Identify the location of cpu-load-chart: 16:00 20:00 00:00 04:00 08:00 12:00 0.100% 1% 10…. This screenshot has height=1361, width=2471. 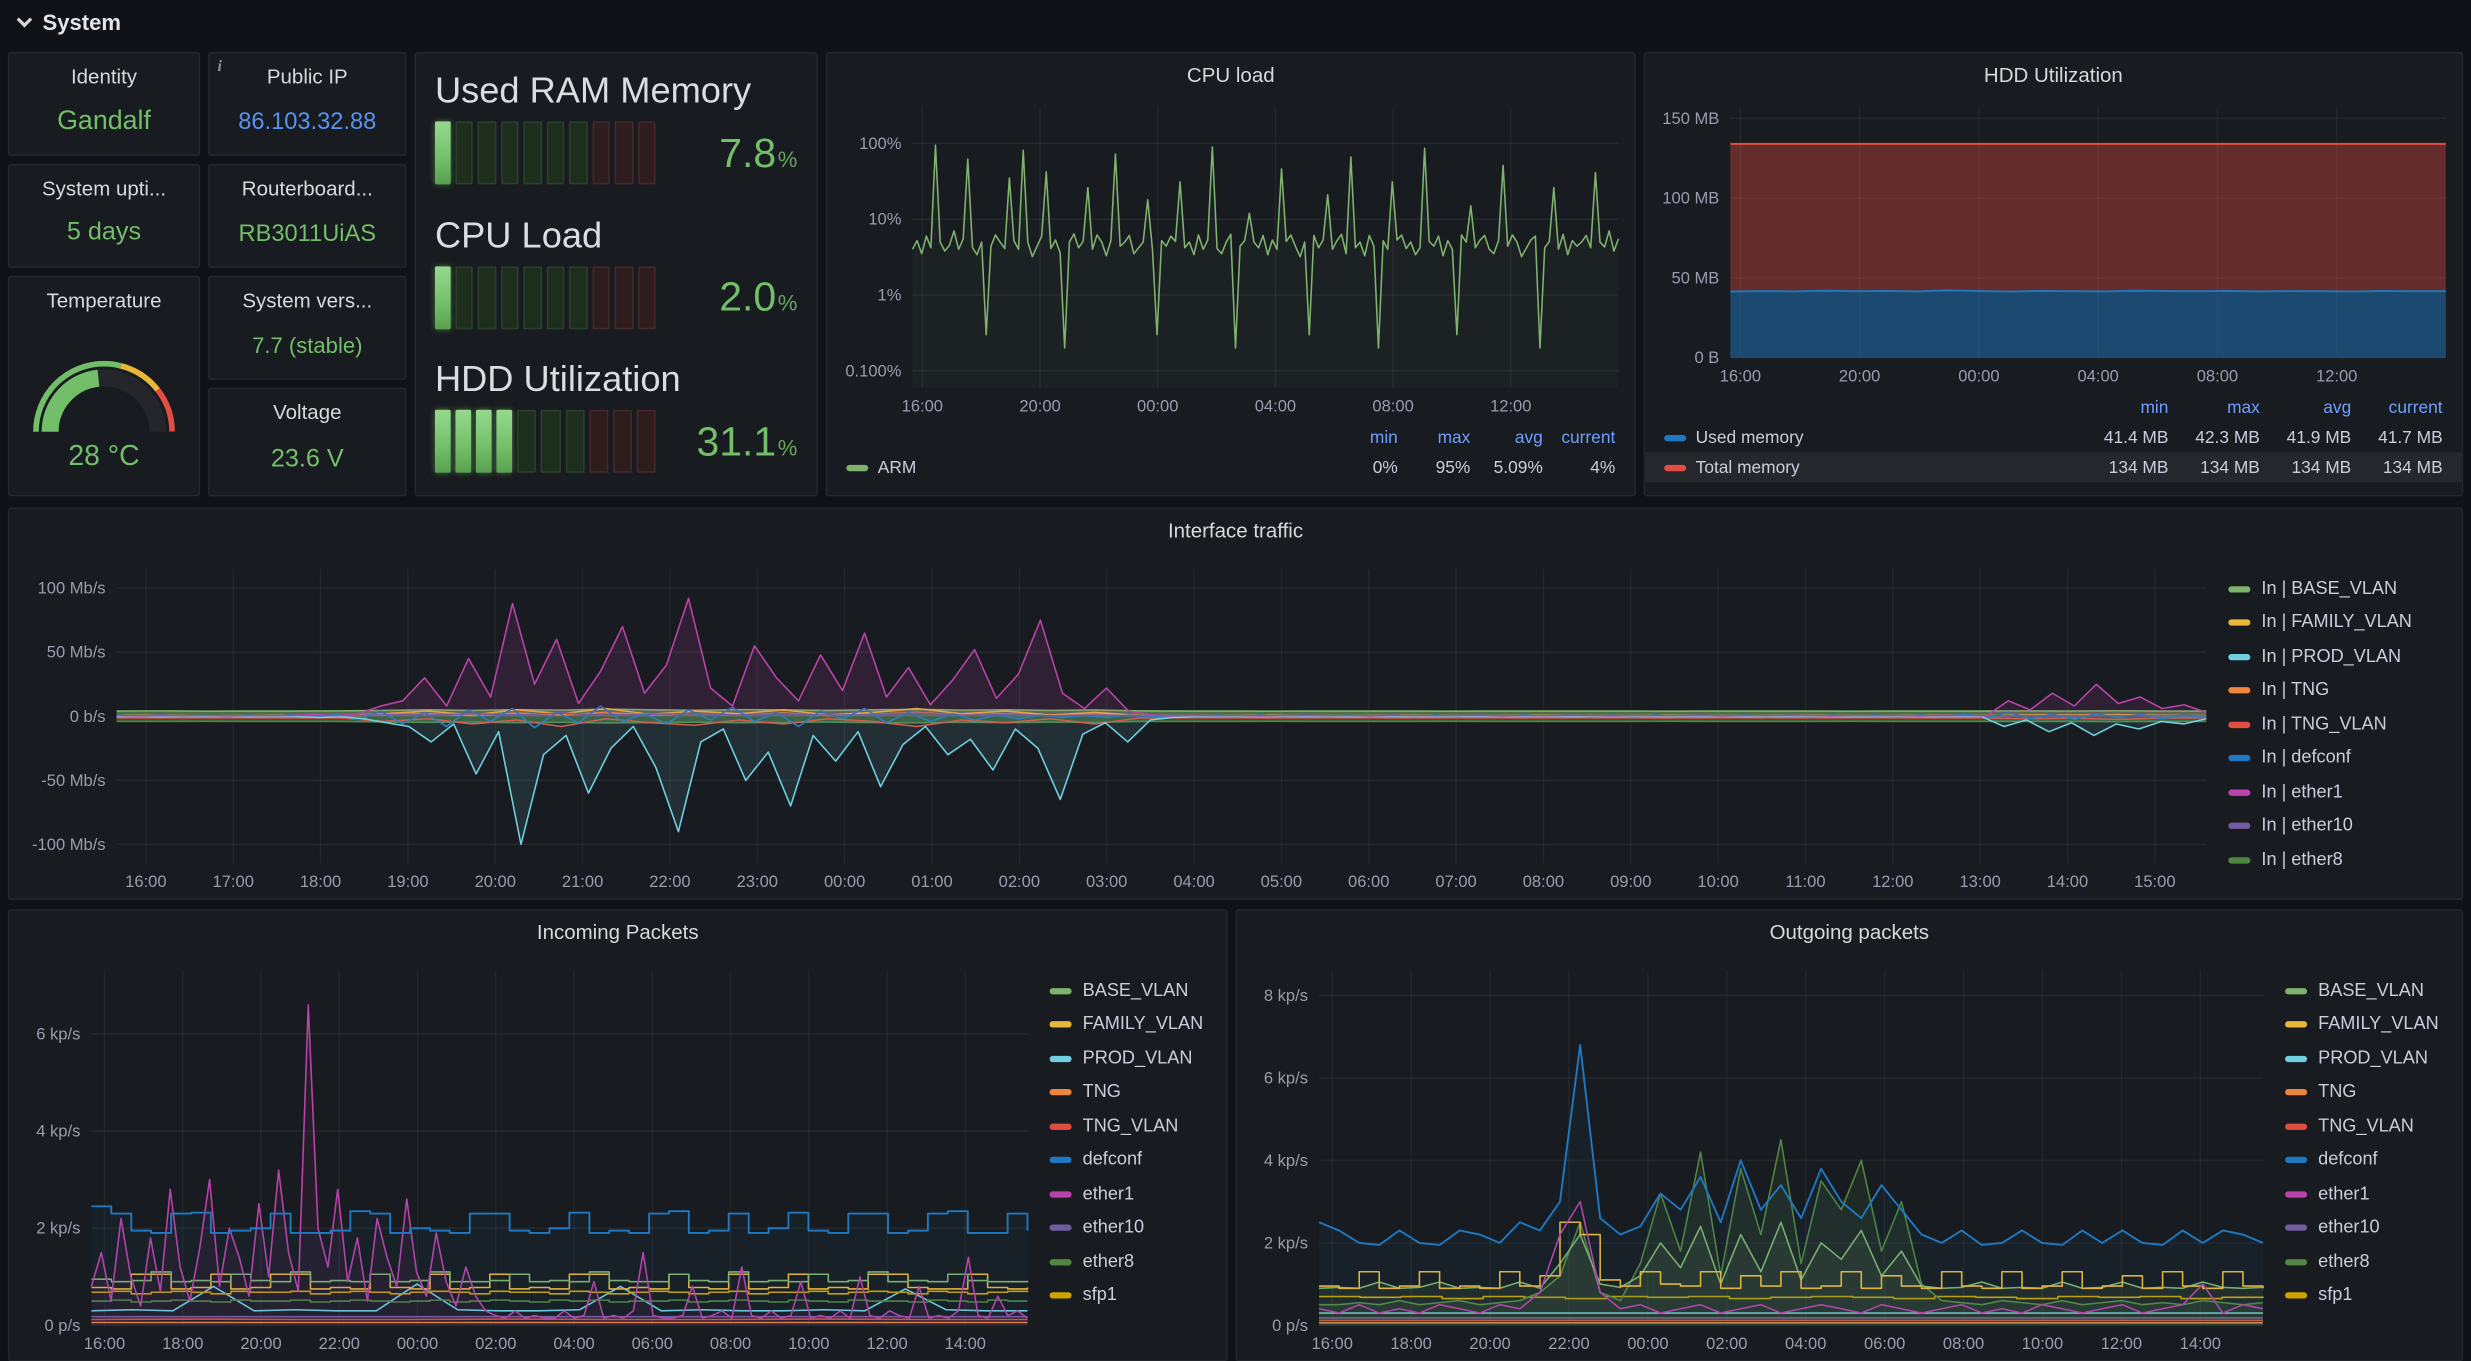
(1230, 257).